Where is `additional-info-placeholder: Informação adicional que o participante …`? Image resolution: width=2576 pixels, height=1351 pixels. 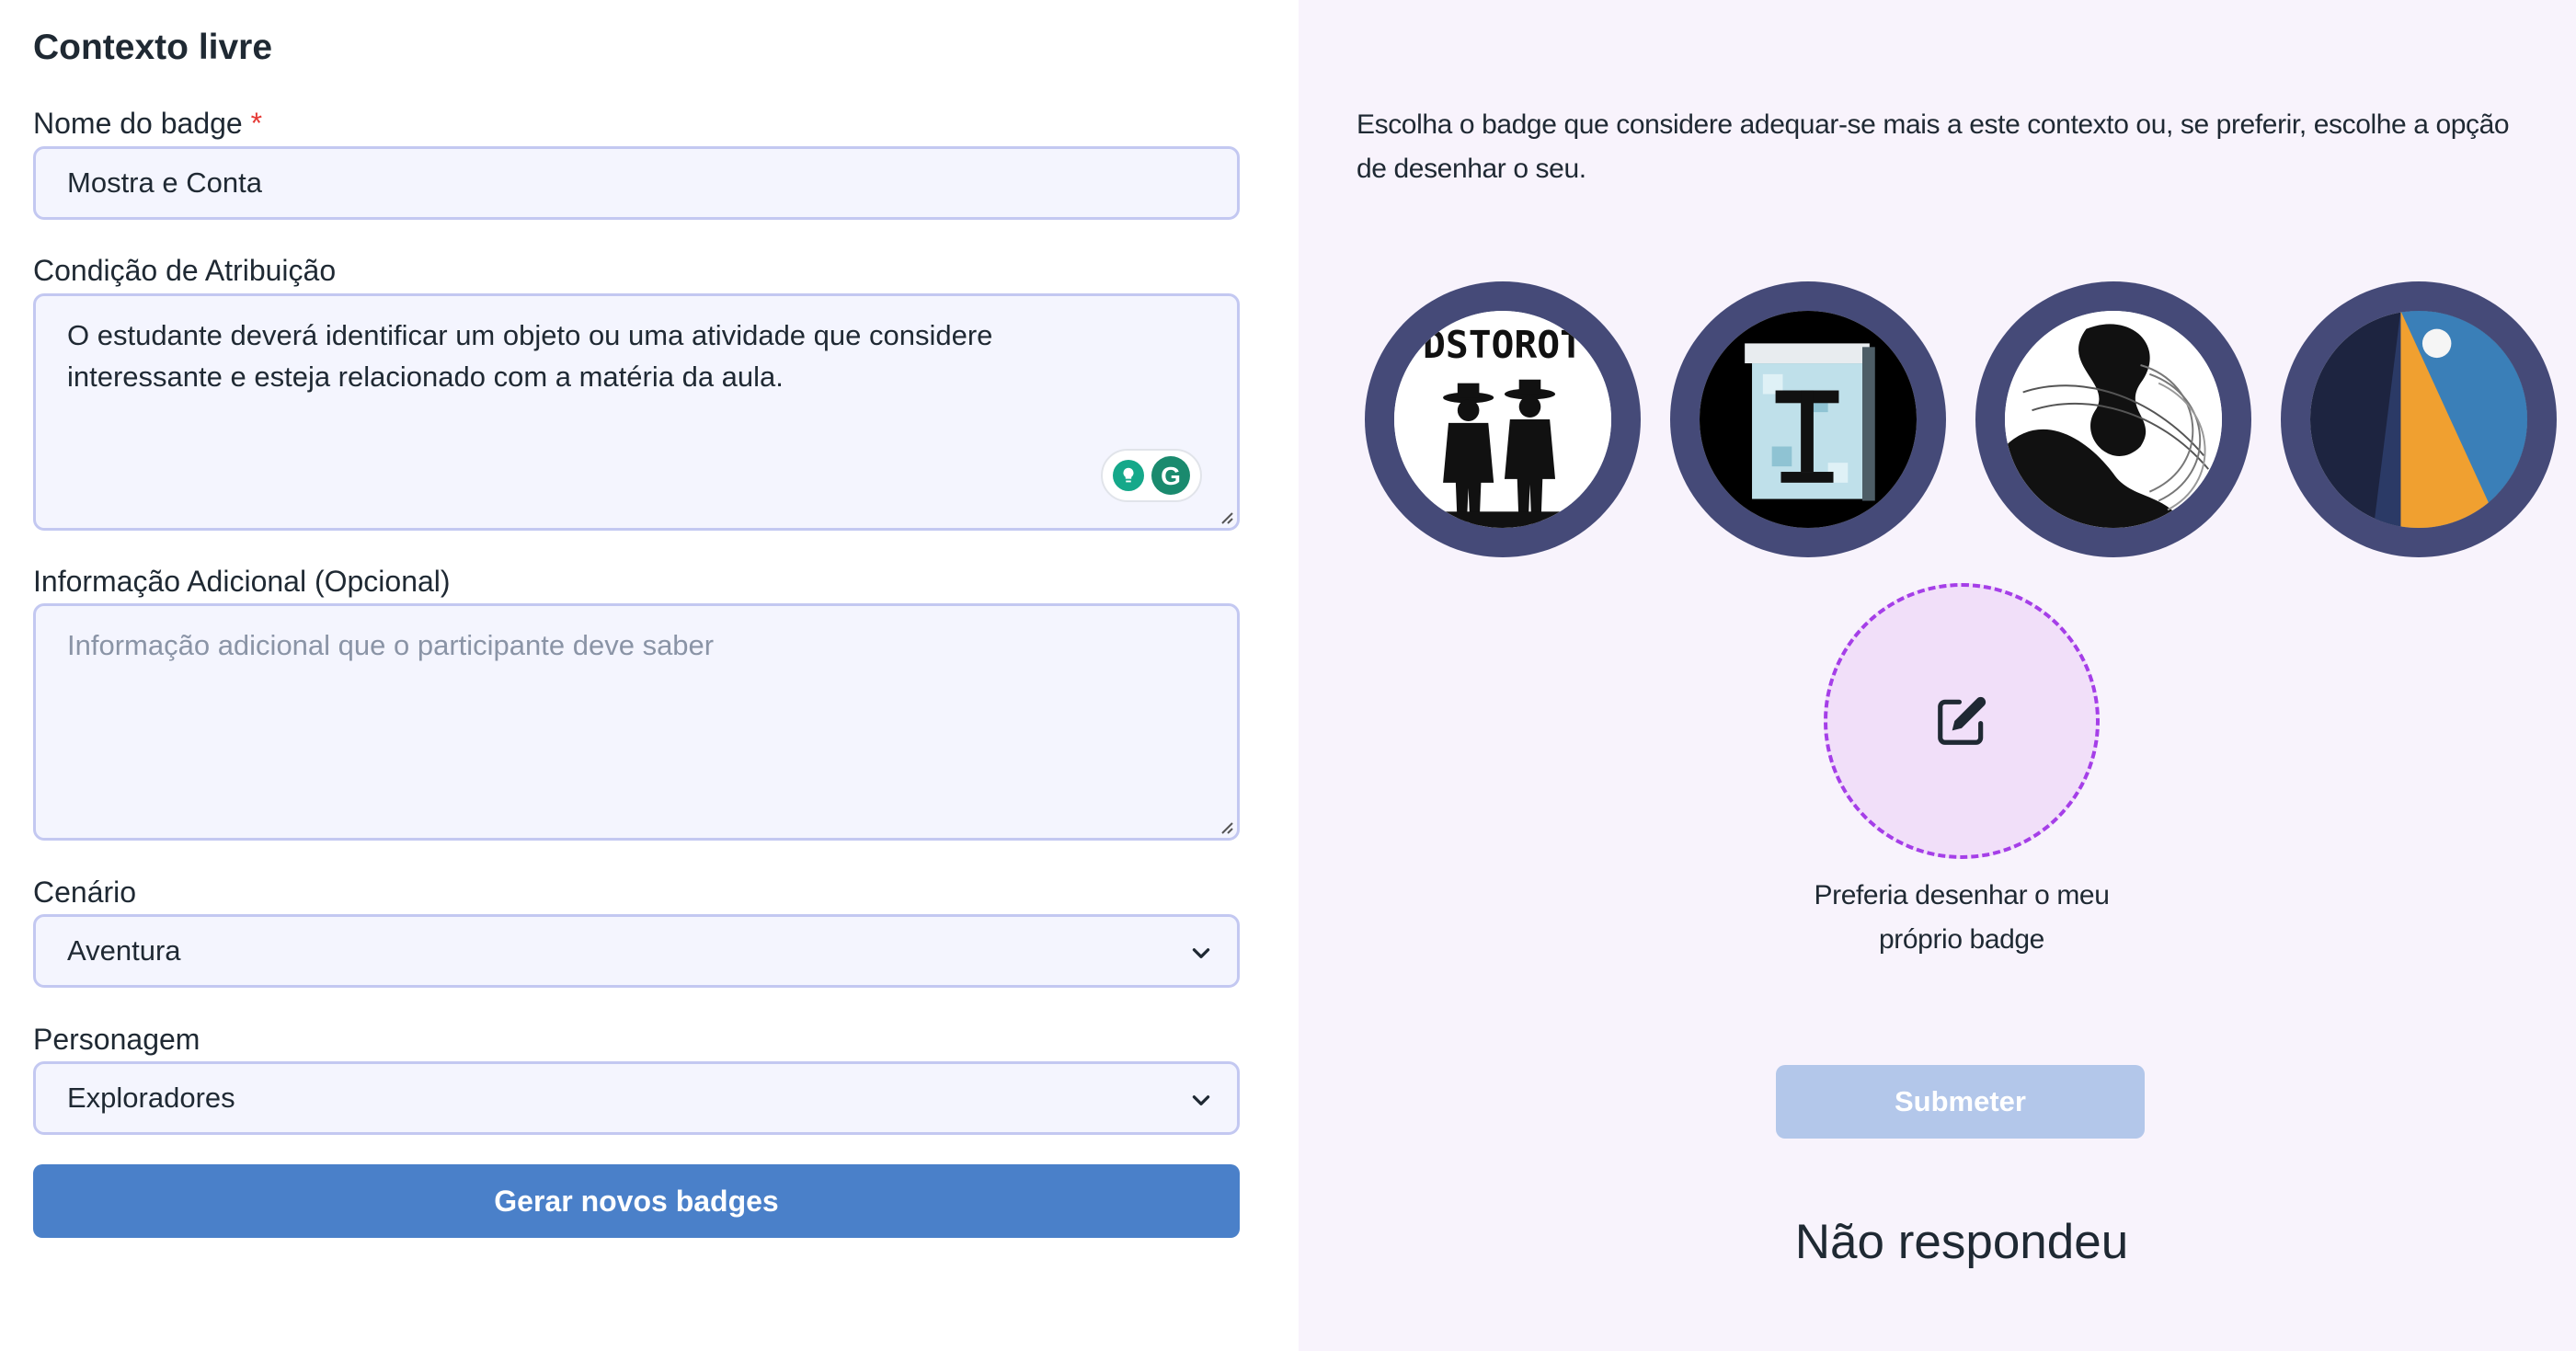 additional-info-placeholder: Informação adicional que o participante … is located at coordinates (391, 645).